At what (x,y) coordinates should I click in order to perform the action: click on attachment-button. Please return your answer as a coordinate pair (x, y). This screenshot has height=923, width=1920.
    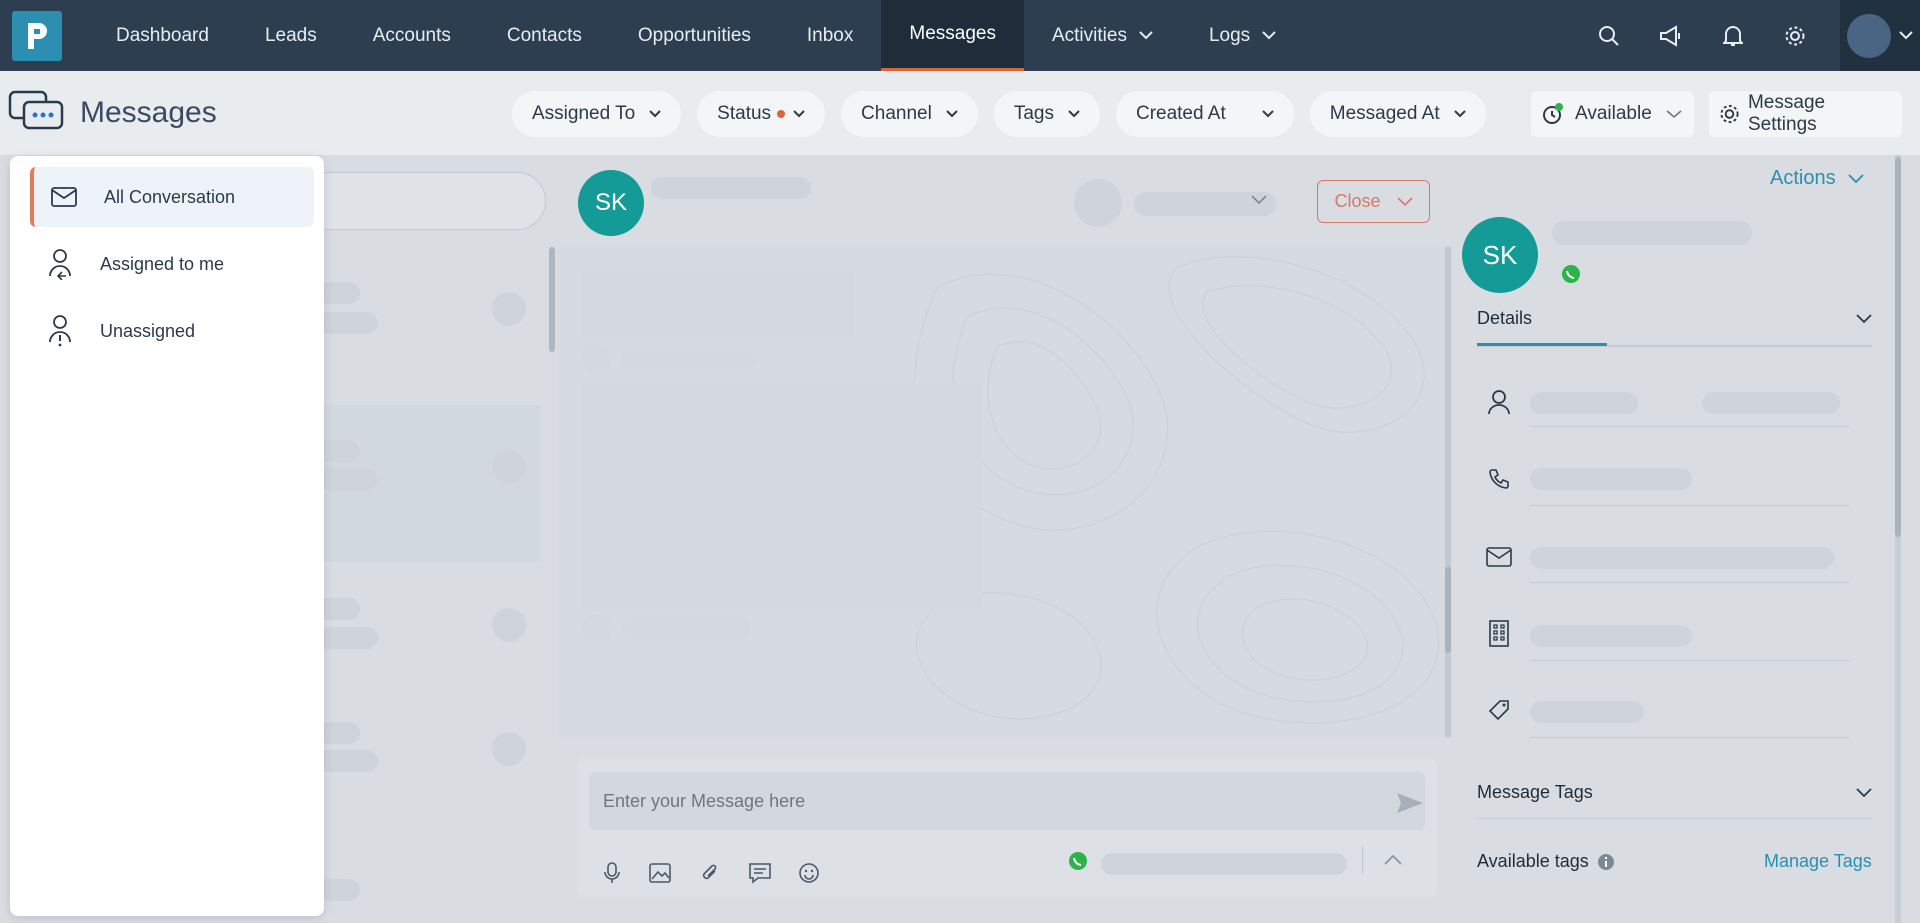
    Looking at the image, I should click on (710, 873).